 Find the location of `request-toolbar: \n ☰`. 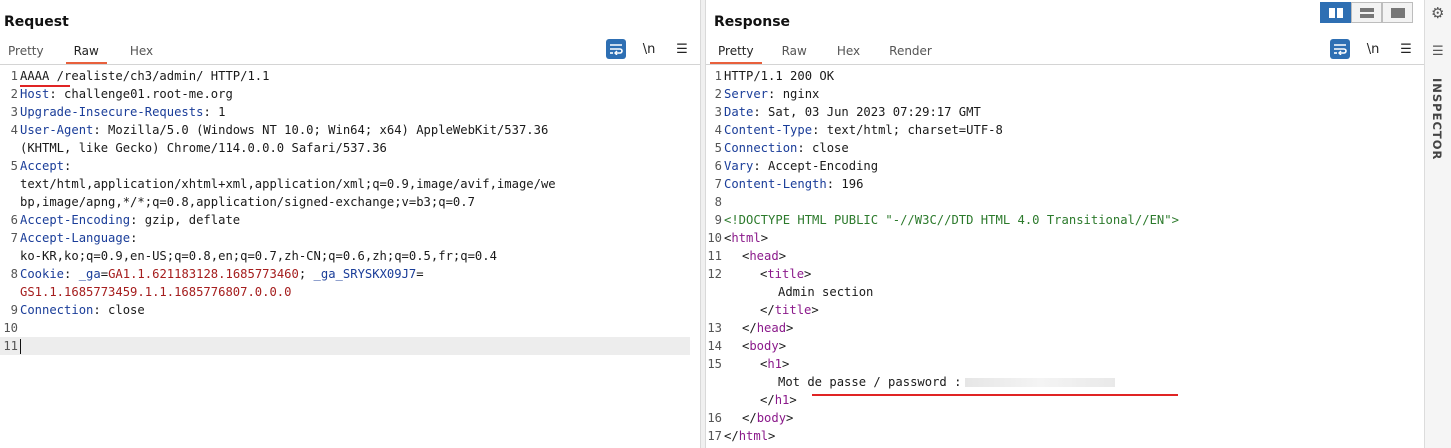

request-toolbar: \n ☰ is located at coordinates (653, 49).